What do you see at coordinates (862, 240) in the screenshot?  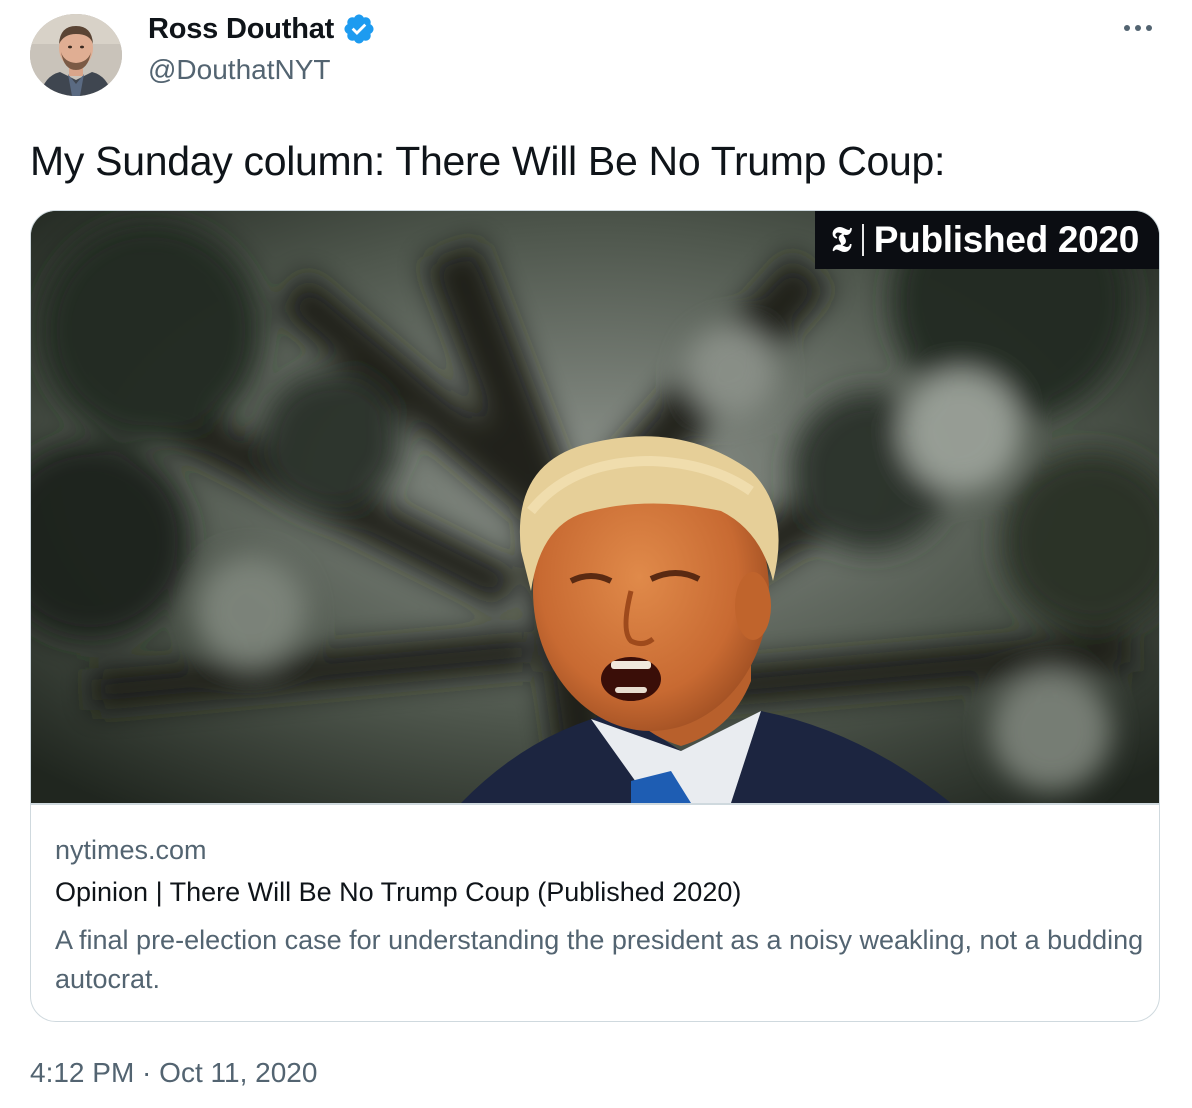 I see `badge-separator` at bounding box center [862, 240].